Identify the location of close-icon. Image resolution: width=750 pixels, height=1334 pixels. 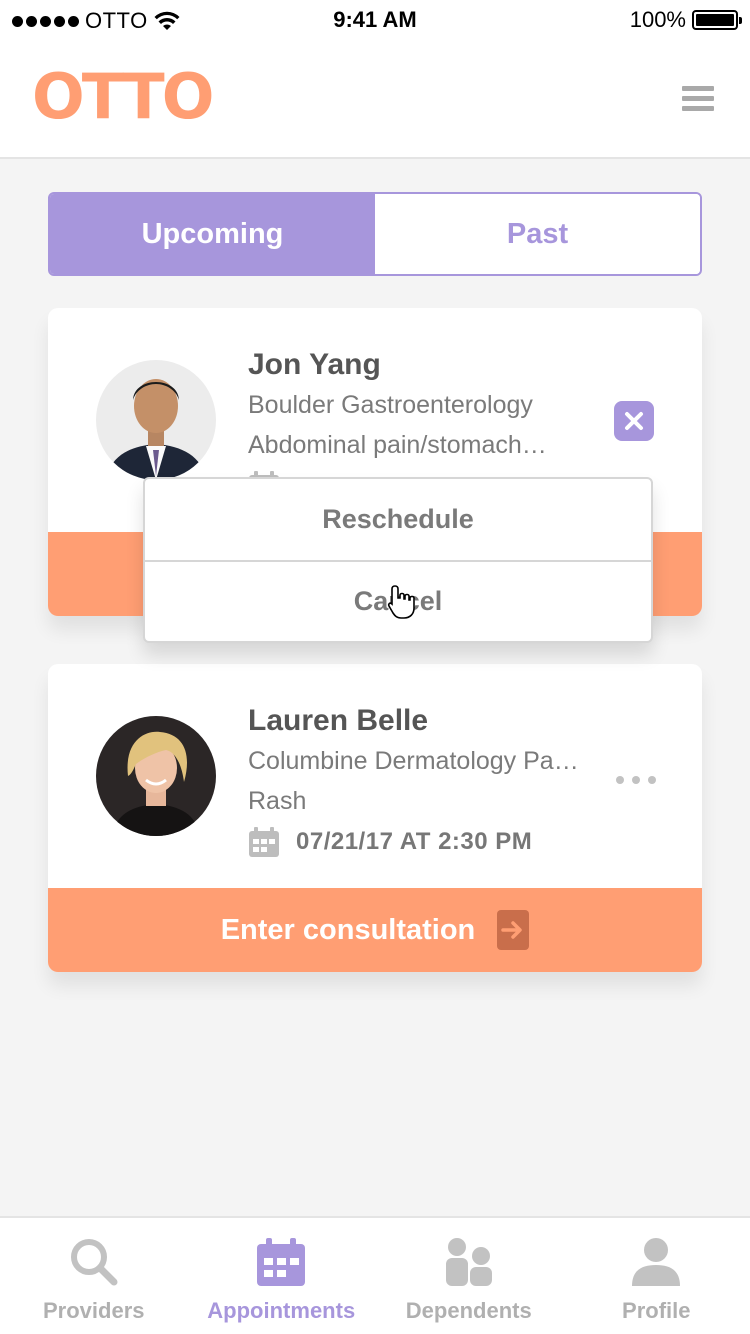
(634, 421).